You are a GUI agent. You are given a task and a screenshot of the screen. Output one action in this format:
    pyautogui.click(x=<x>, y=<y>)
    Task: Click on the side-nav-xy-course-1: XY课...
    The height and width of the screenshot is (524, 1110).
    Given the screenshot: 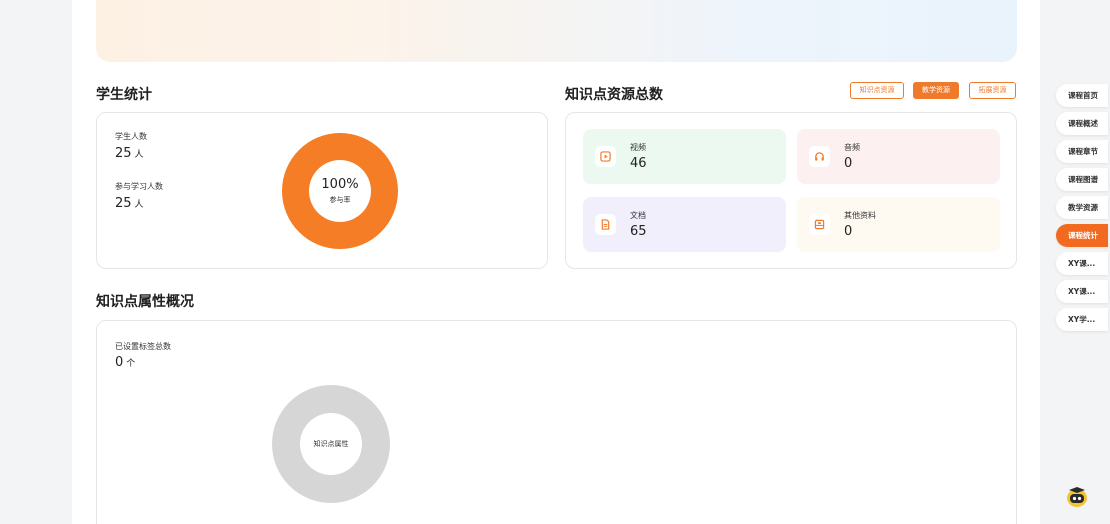 What is the action you would take?
    pyautogui.click(x=1082, y=263)
    